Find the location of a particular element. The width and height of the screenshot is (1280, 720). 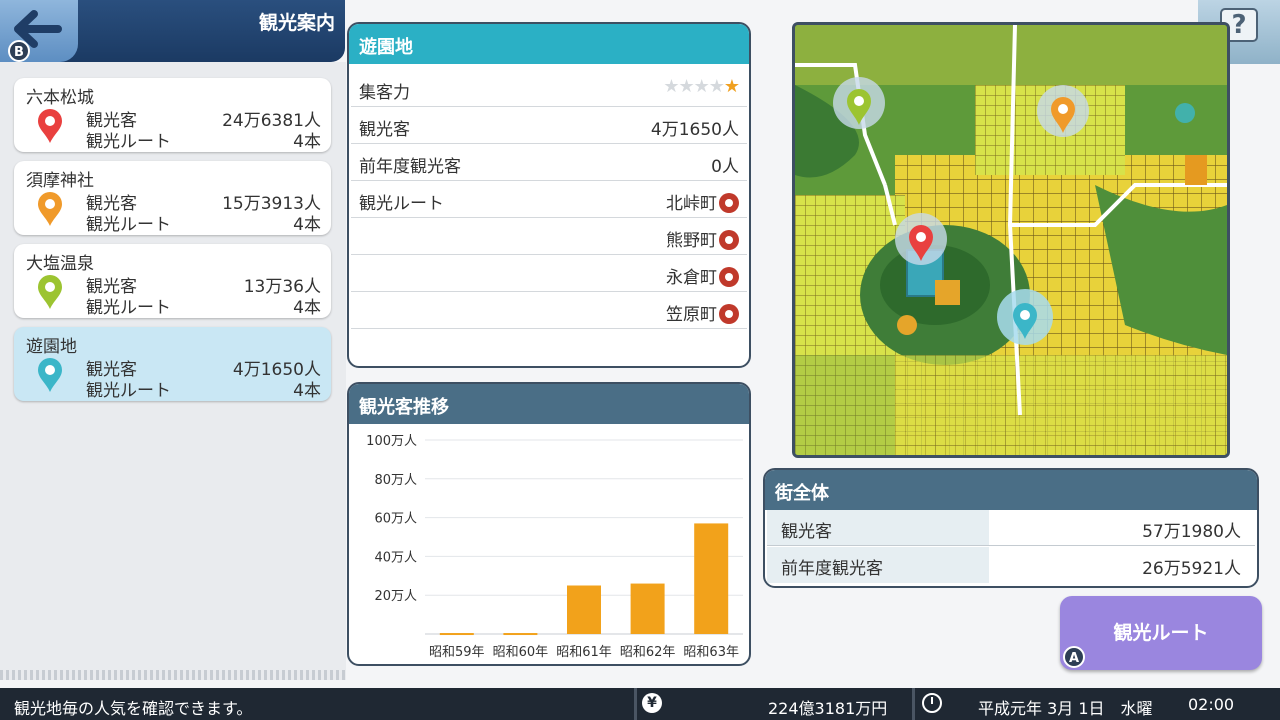

b-button-badge: B is located at coordinates (19, 51).